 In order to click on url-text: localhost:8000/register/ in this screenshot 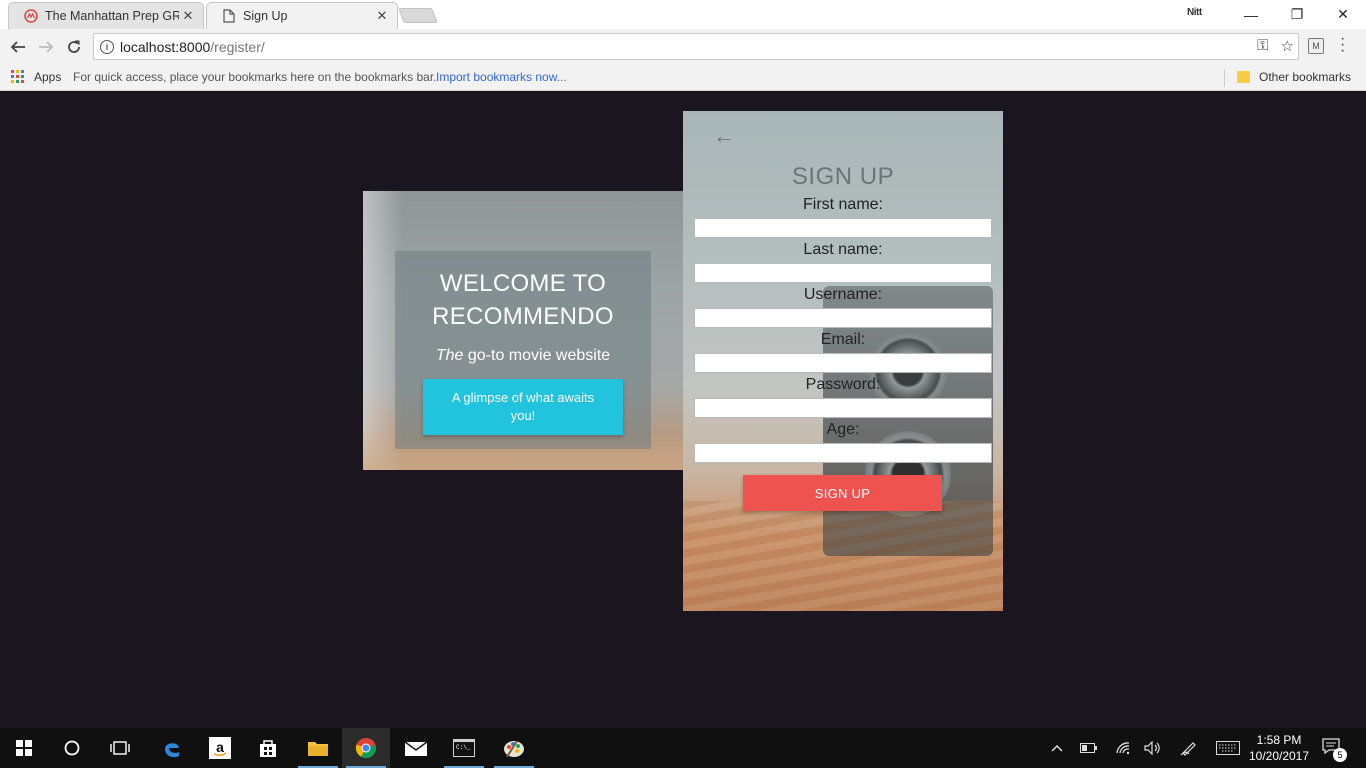, I will do `click(192, 47)`.